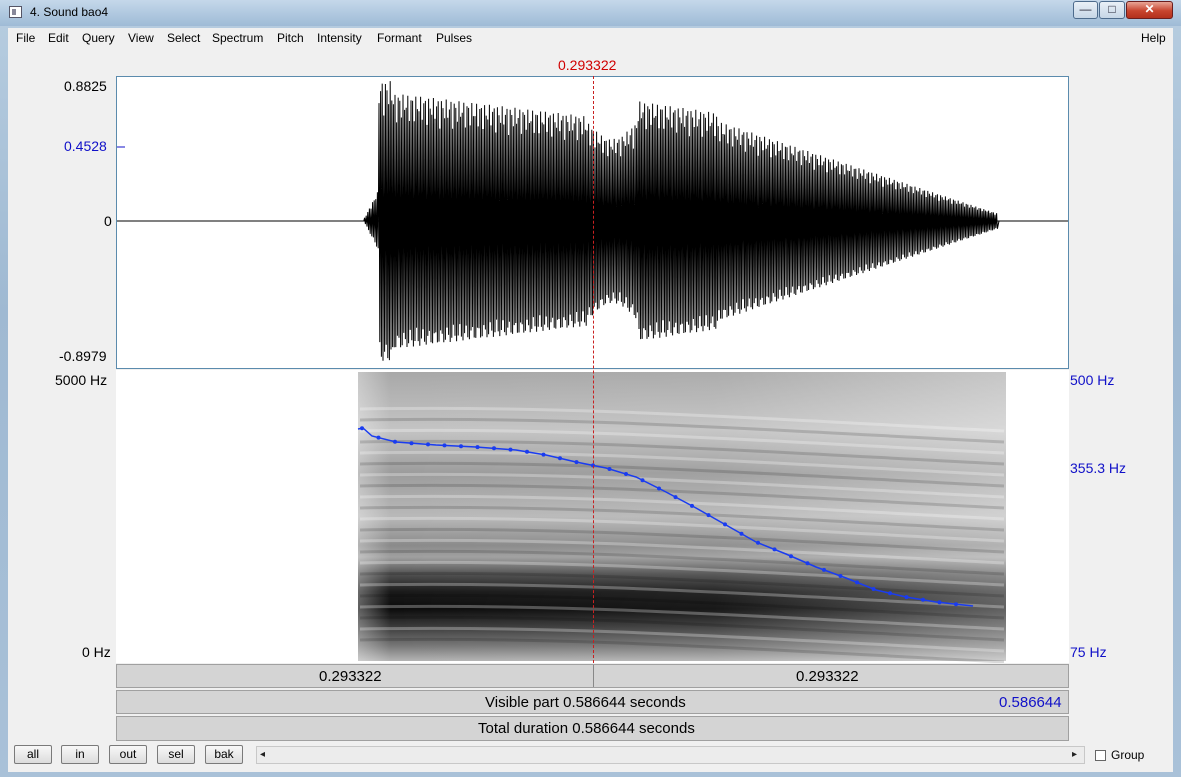  I want to click on close-button: ✕, so click(1149, 10).